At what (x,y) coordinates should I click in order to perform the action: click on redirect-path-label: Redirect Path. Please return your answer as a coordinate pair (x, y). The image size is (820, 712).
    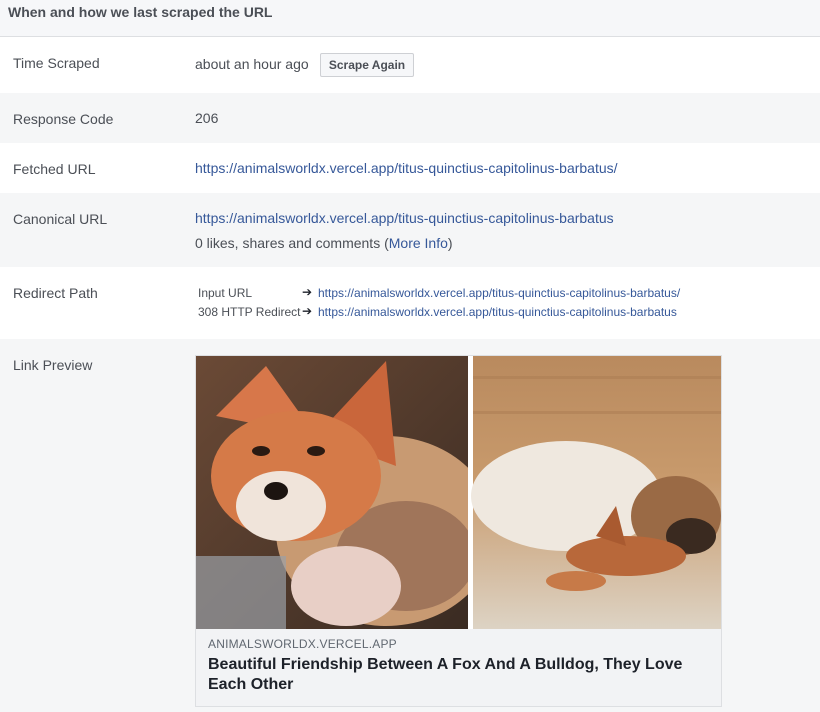
    Looking at the image, I should click on (55, 293).